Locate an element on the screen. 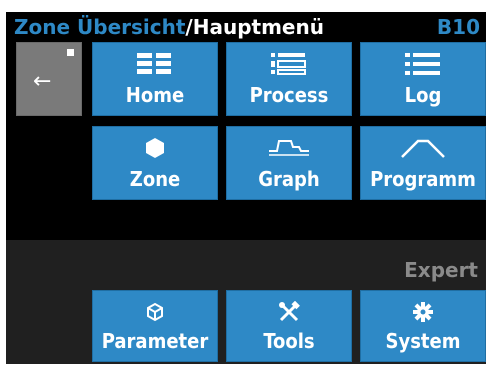 The width and height of the screenshot is (492, 374). parameter-label: Parameter is located at coordinates (155, 341).